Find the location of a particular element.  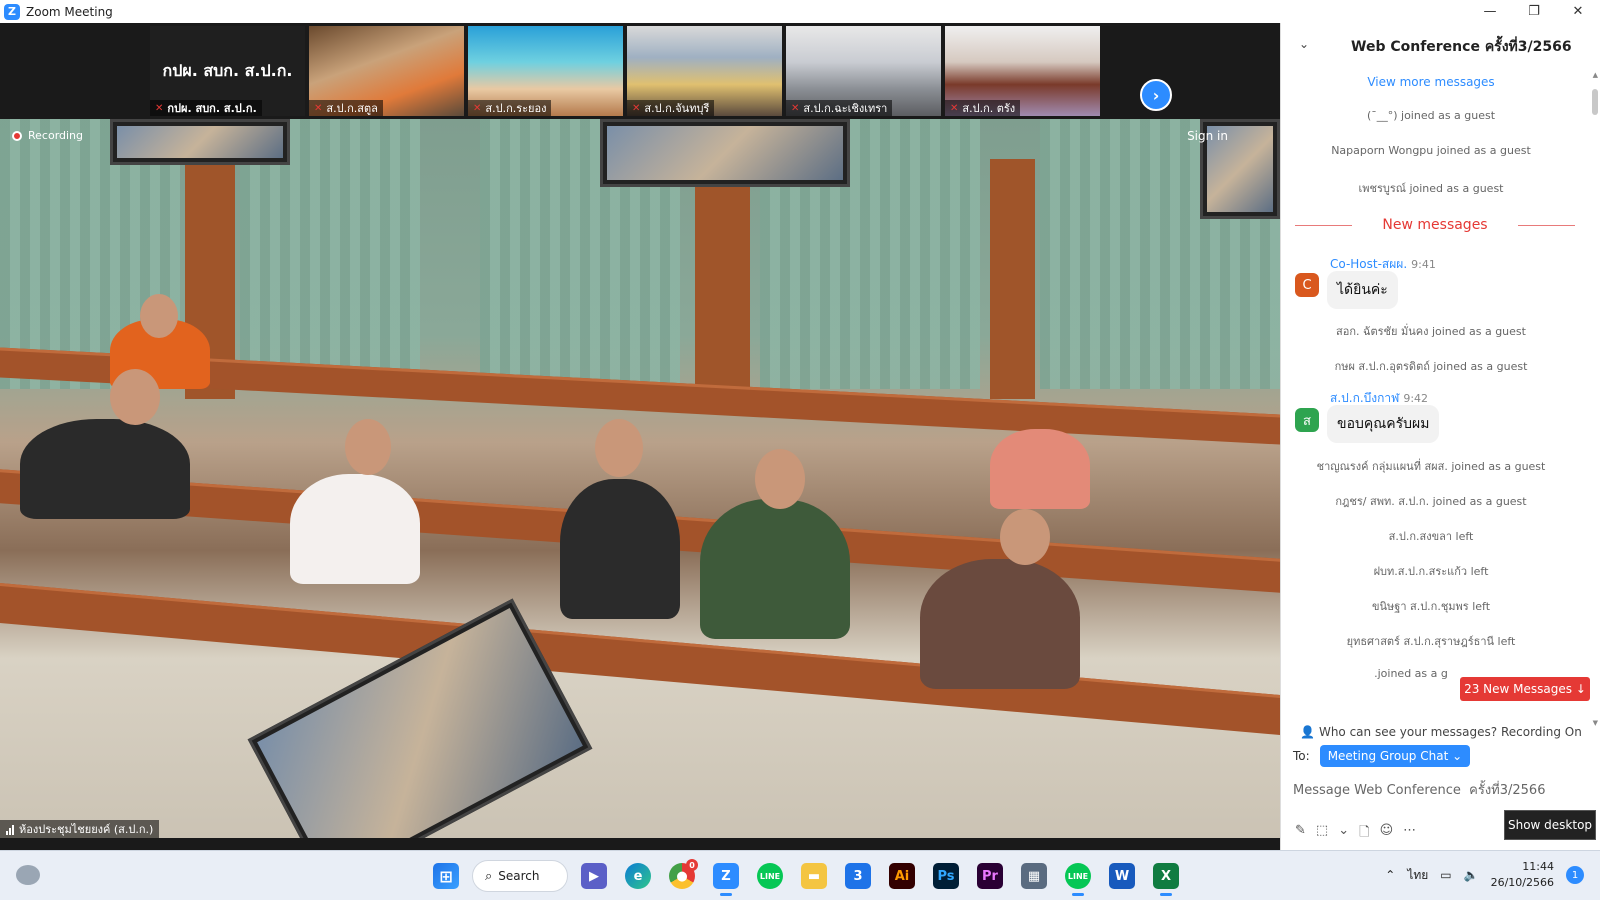

zoom-logo-icon: Z is located at coordinates (12, 11).